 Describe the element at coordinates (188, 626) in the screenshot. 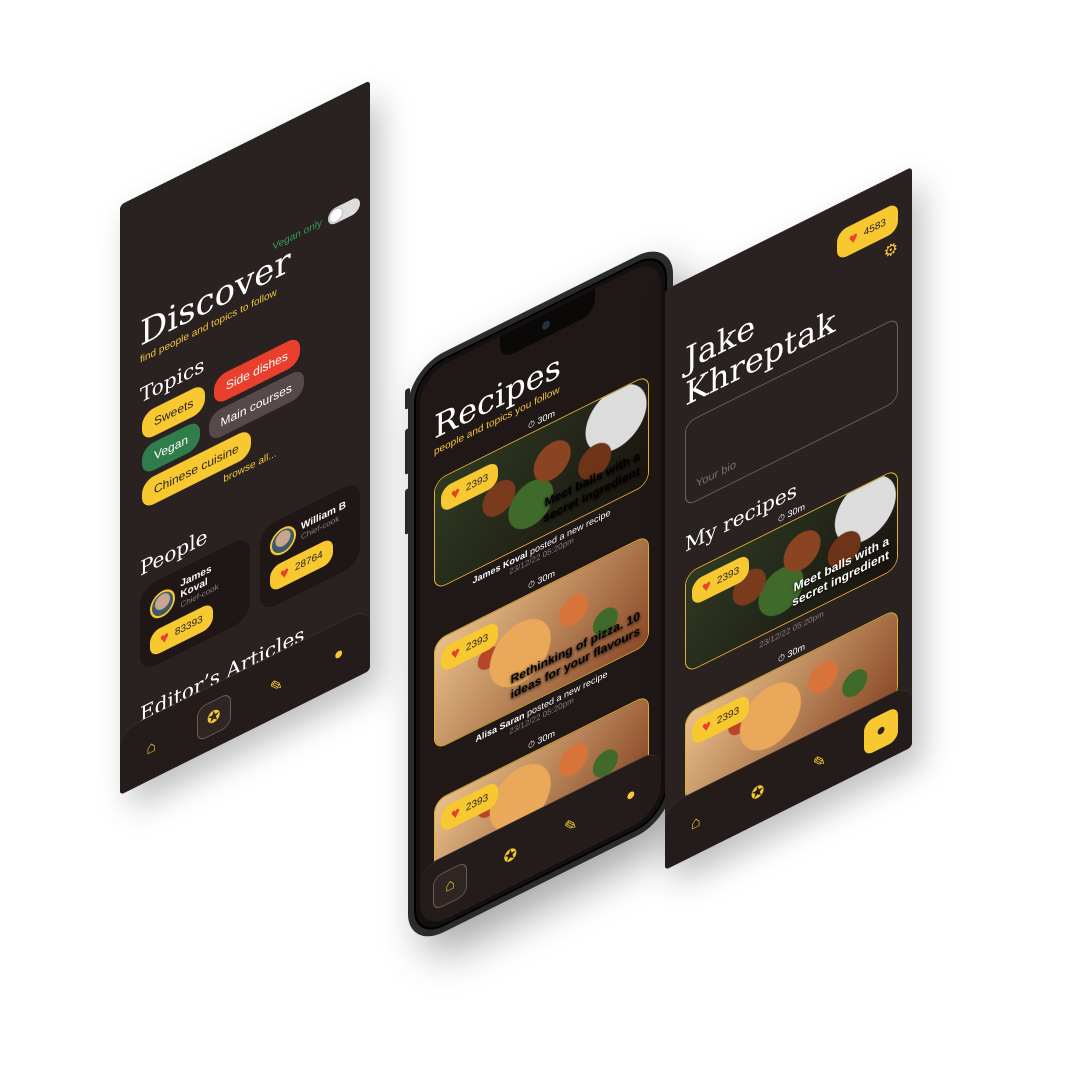

I see `likes-count: 83393` at that location.